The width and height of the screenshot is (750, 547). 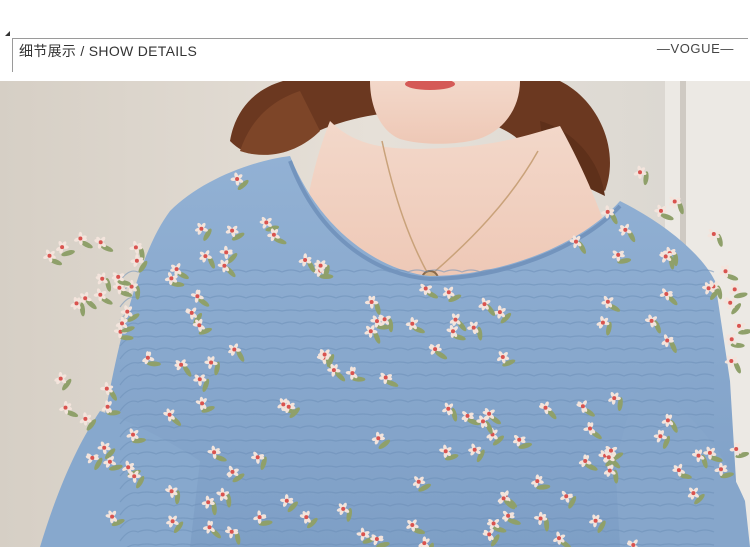 I want to click on section-header: 细节展示 / SHOW DETAILS —VOGUE—, so click(x=375, y=40).